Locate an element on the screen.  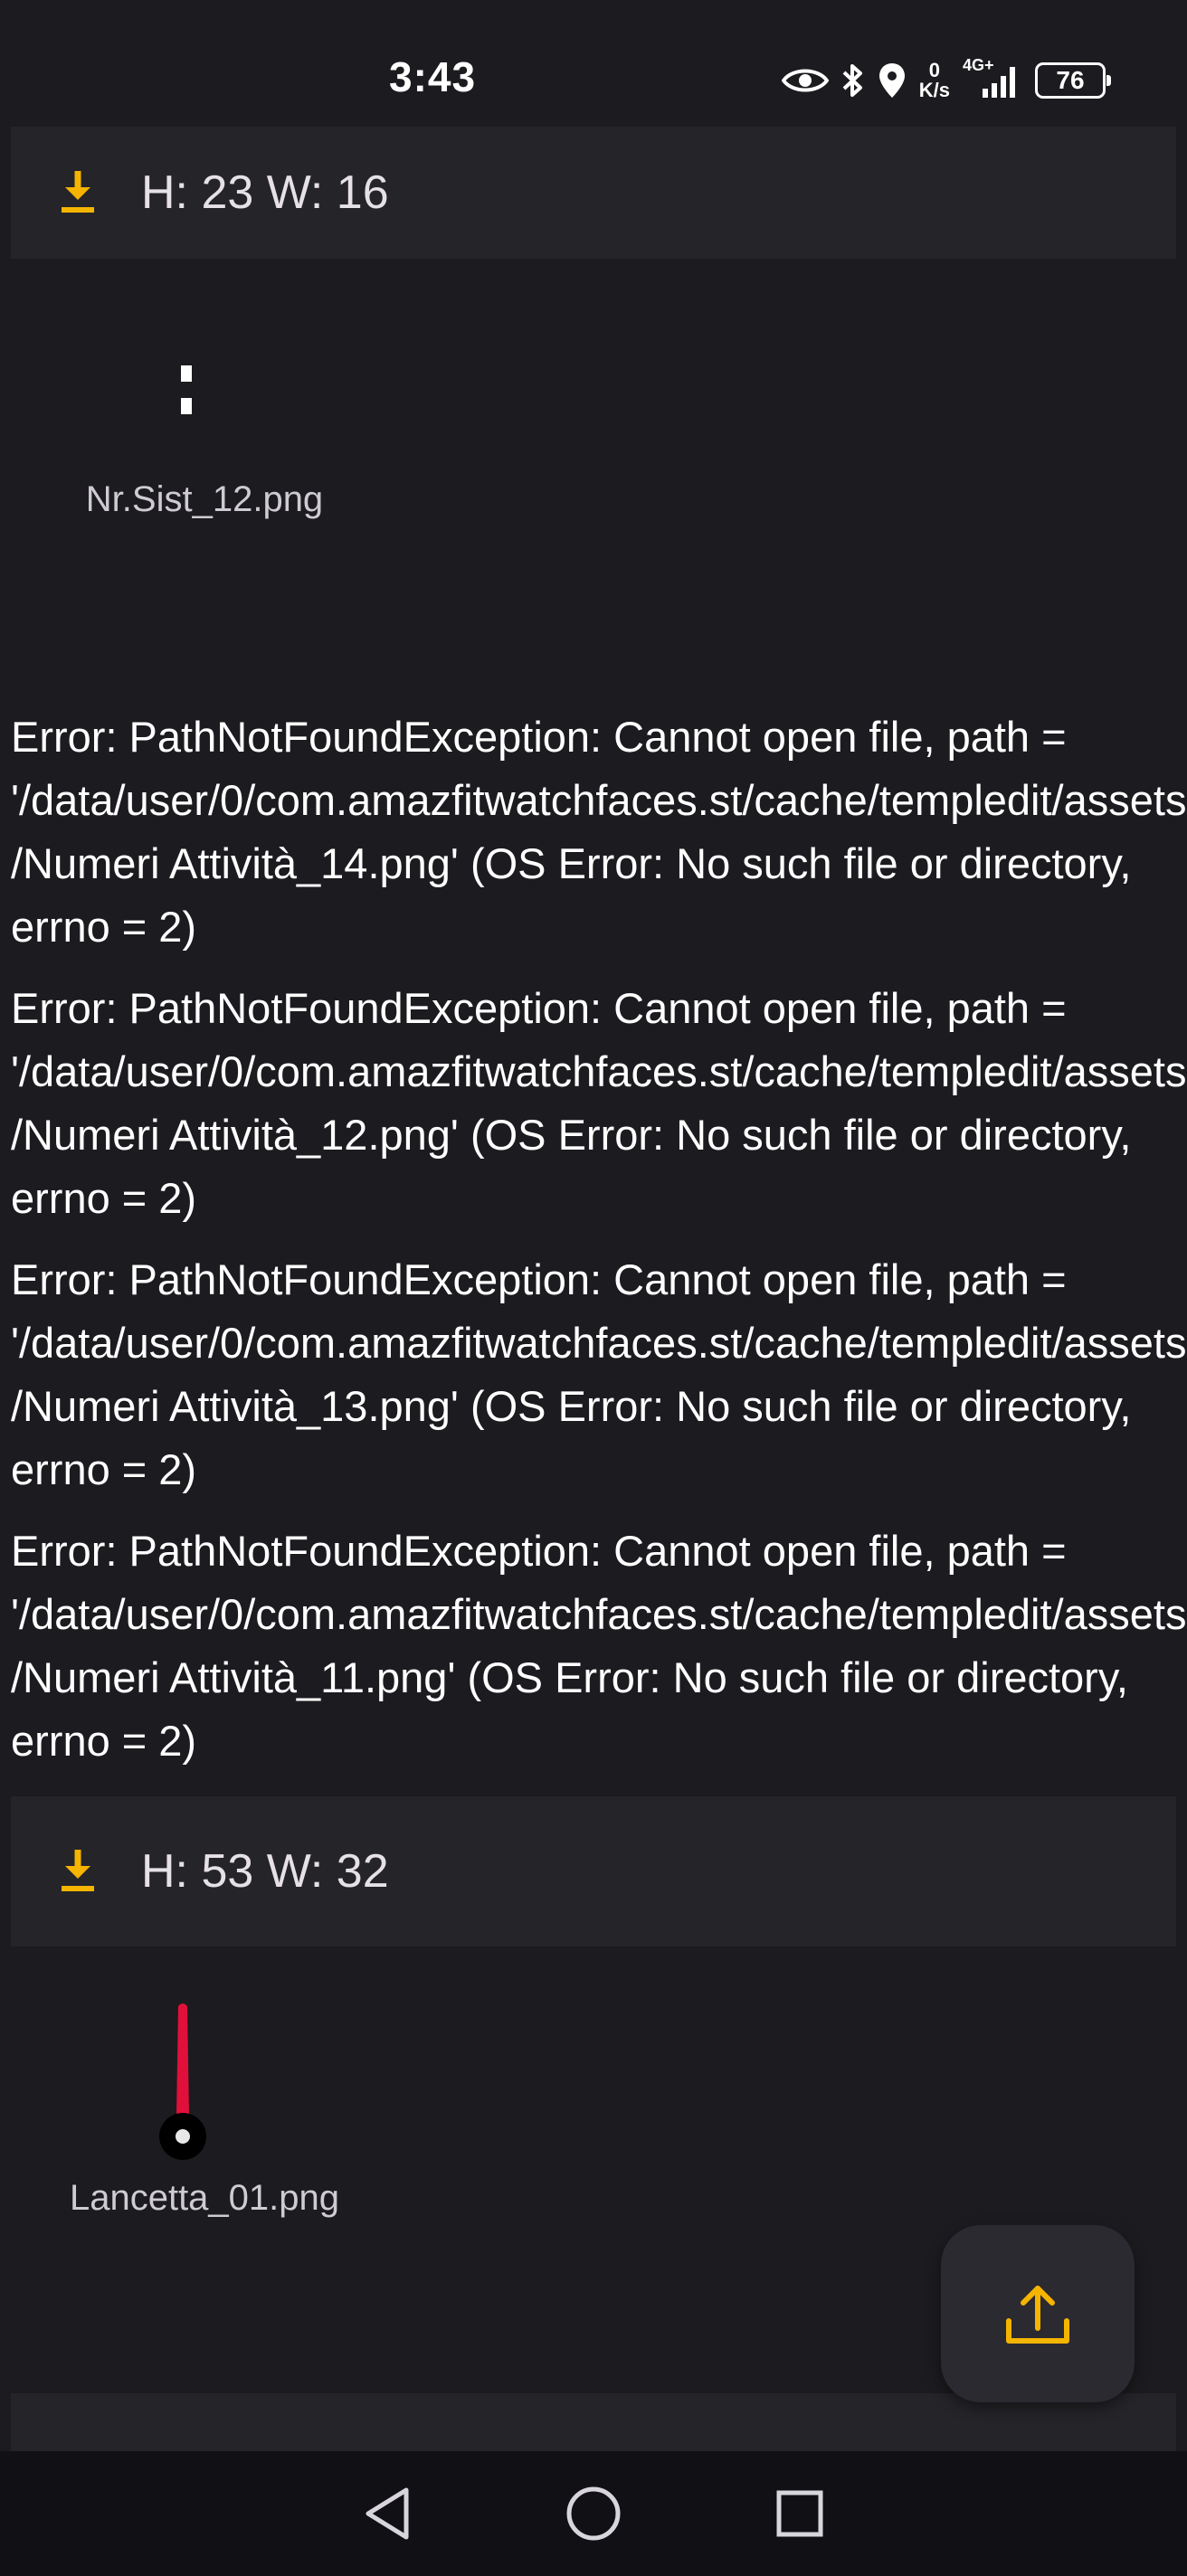
asset-header: H: 23 W: 16 is located at coordinates (593, 193).